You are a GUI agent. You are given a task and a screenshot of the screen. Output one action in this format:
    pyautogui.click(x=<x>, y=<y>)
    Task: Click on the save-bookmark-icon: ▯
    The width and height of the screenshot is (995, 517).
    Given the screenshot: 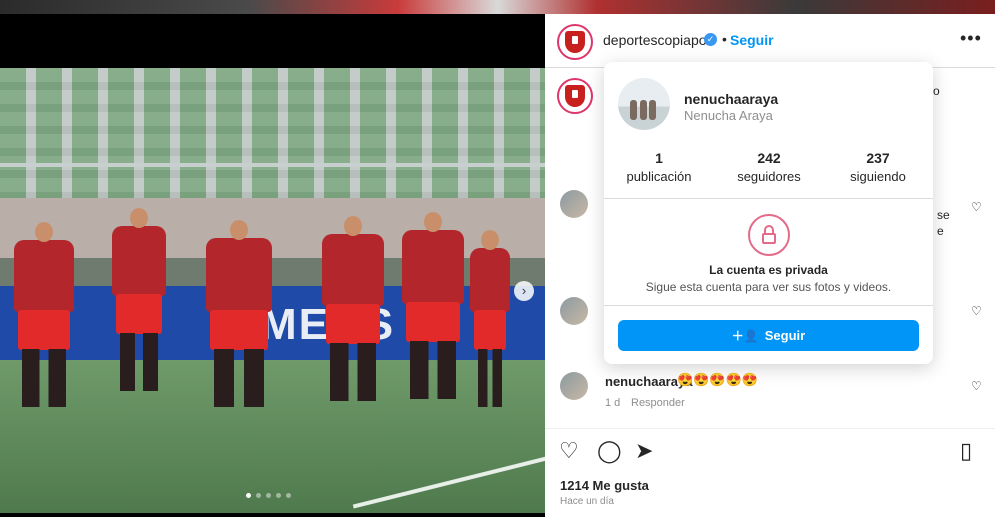 What is the action you would take?
    pyautogui.click(x=966, y=451)
    